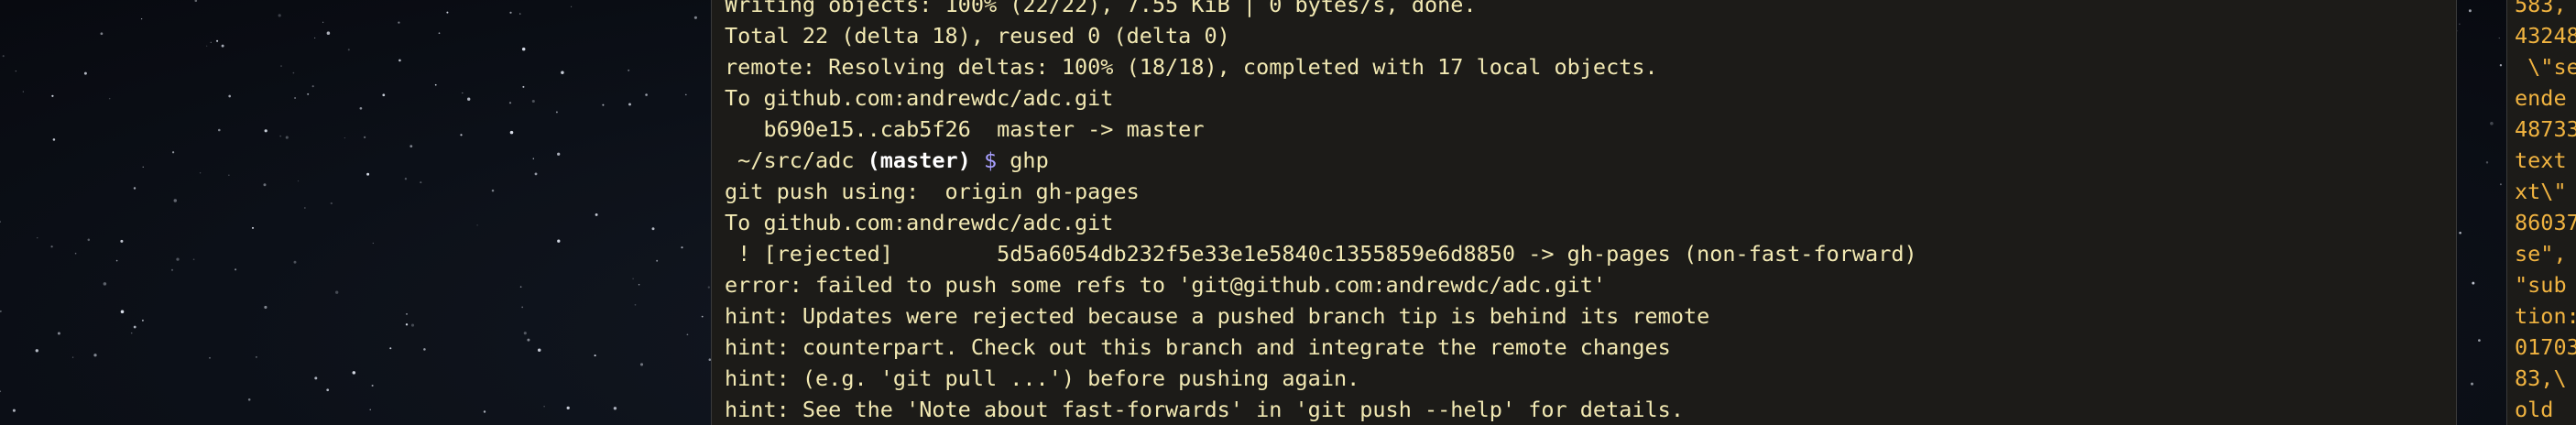  What do you see at coordinates (2541, 160) in the screenshot?
I see `side-terminal-line: text` at bounding box center [2541, 160].